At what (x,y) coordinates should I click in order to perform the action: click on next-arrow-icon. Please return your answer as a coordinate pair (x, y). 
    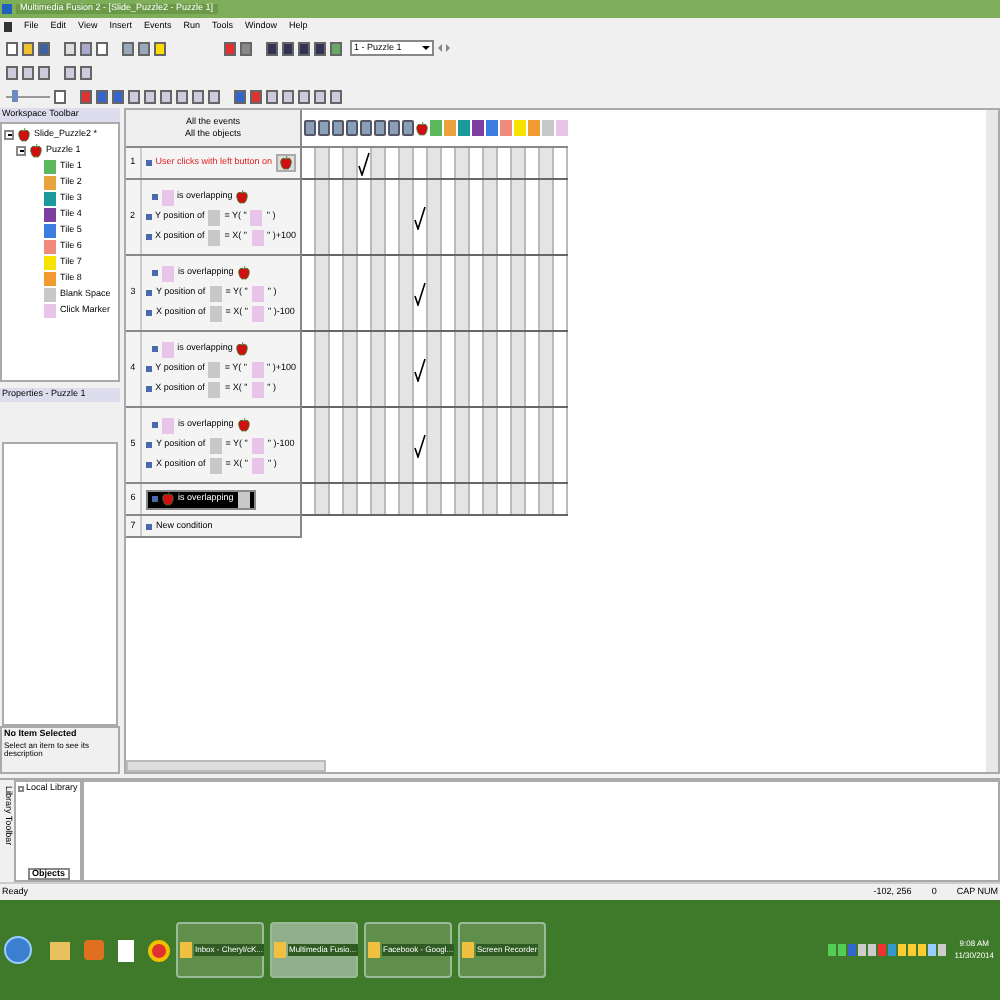
    Looking at the image, I should click on (448, 48).